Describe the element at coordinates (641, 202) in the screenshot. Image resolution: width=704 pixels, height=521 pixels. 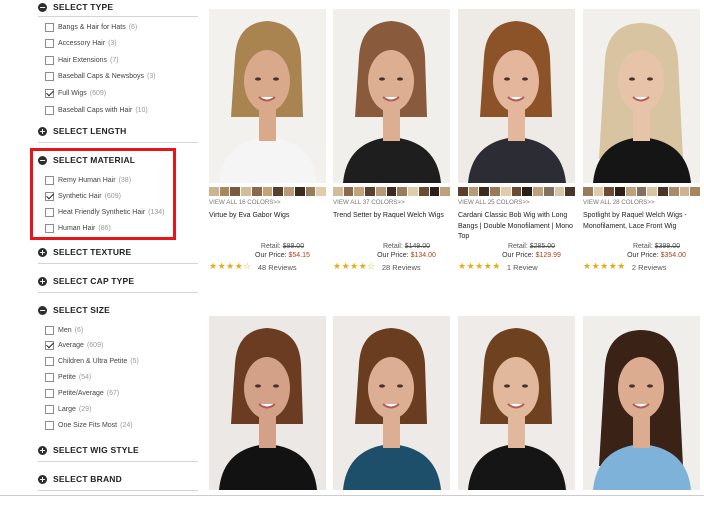
I see `view-all-colors-link: VIEW ALL 28 COLORS>>` at that location.